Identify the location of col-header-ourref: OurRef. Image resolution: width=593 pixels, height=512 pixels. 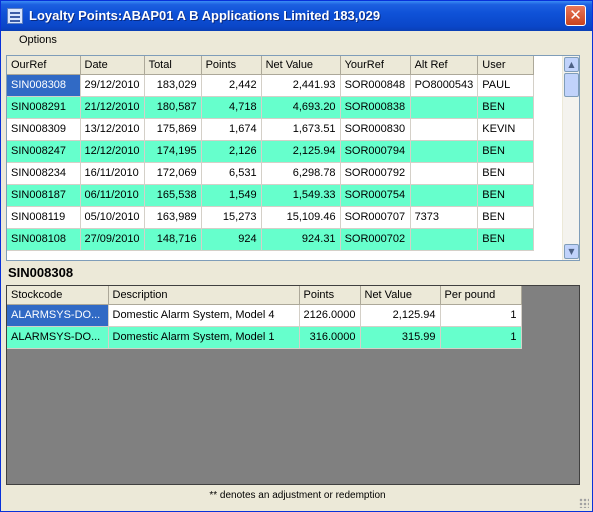
(44, 65).